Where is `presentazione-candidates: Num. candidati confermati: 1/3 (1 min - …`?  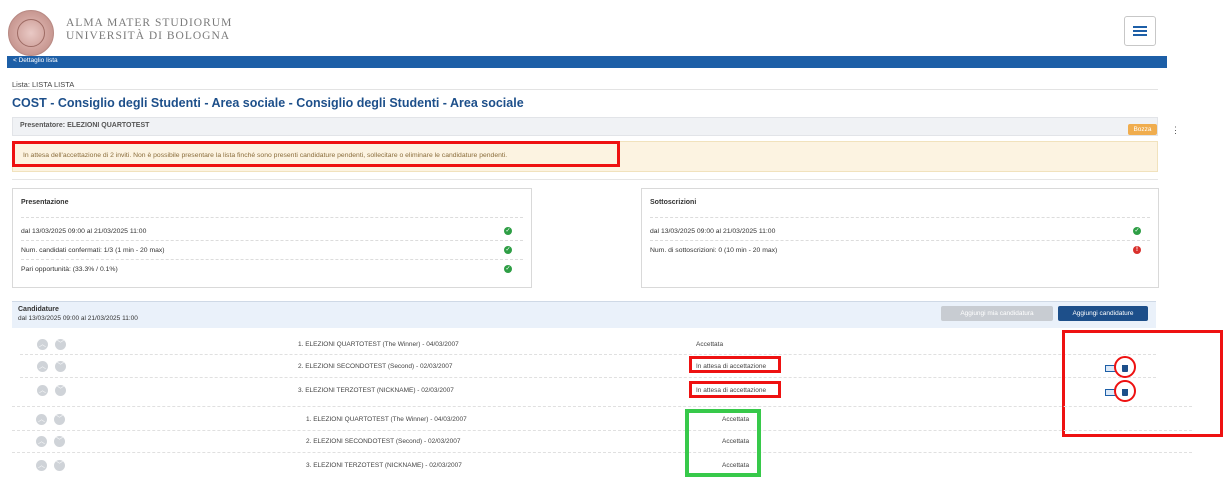 presentazione-candidates: Num. candidati confermati: 1/3 (1 min - … is located at coordinates (93, 250).